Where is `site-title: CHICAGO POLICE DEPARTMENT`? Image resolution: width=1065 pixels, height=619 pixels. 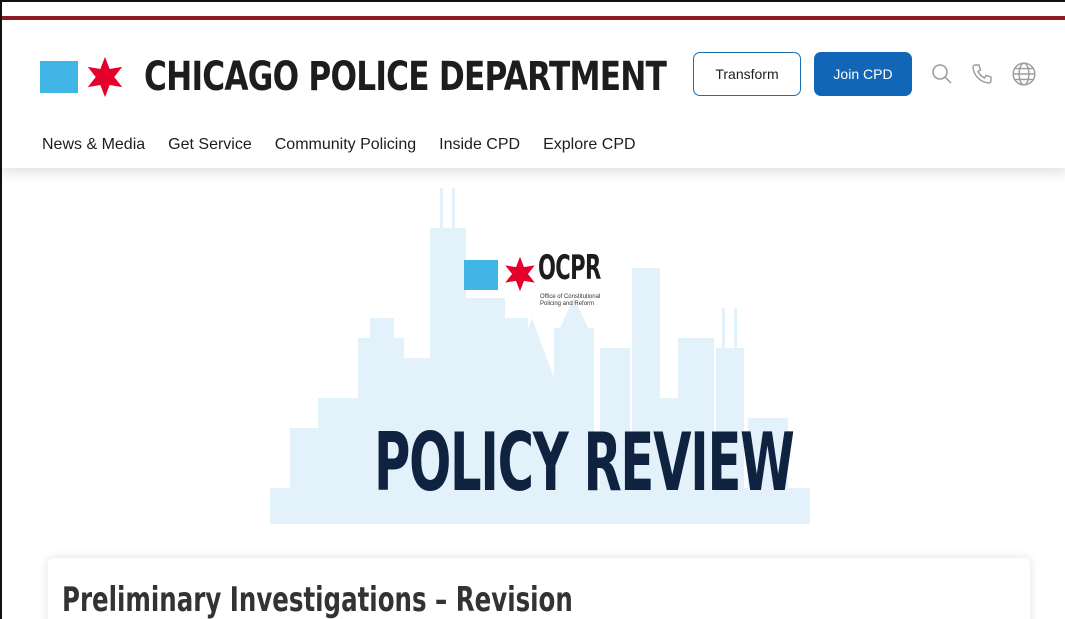
site-title: CHICAGO POLICE DEPARTMENT is located at coordinates (405, 77).